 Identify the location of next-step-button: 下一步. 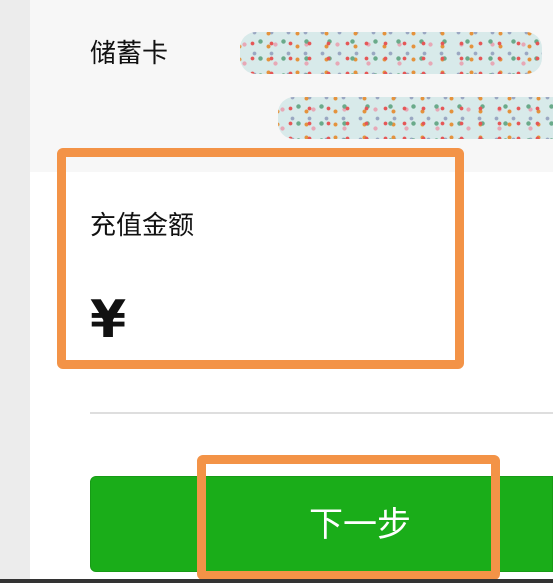
(321, 524).